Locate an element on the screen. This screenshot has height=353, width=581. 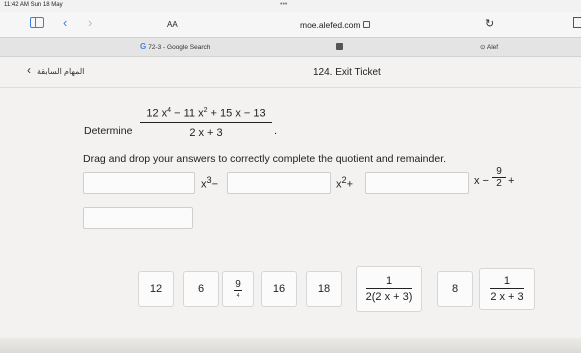
back-chevron-icon: ‹ is located at coordinates (29, 70).